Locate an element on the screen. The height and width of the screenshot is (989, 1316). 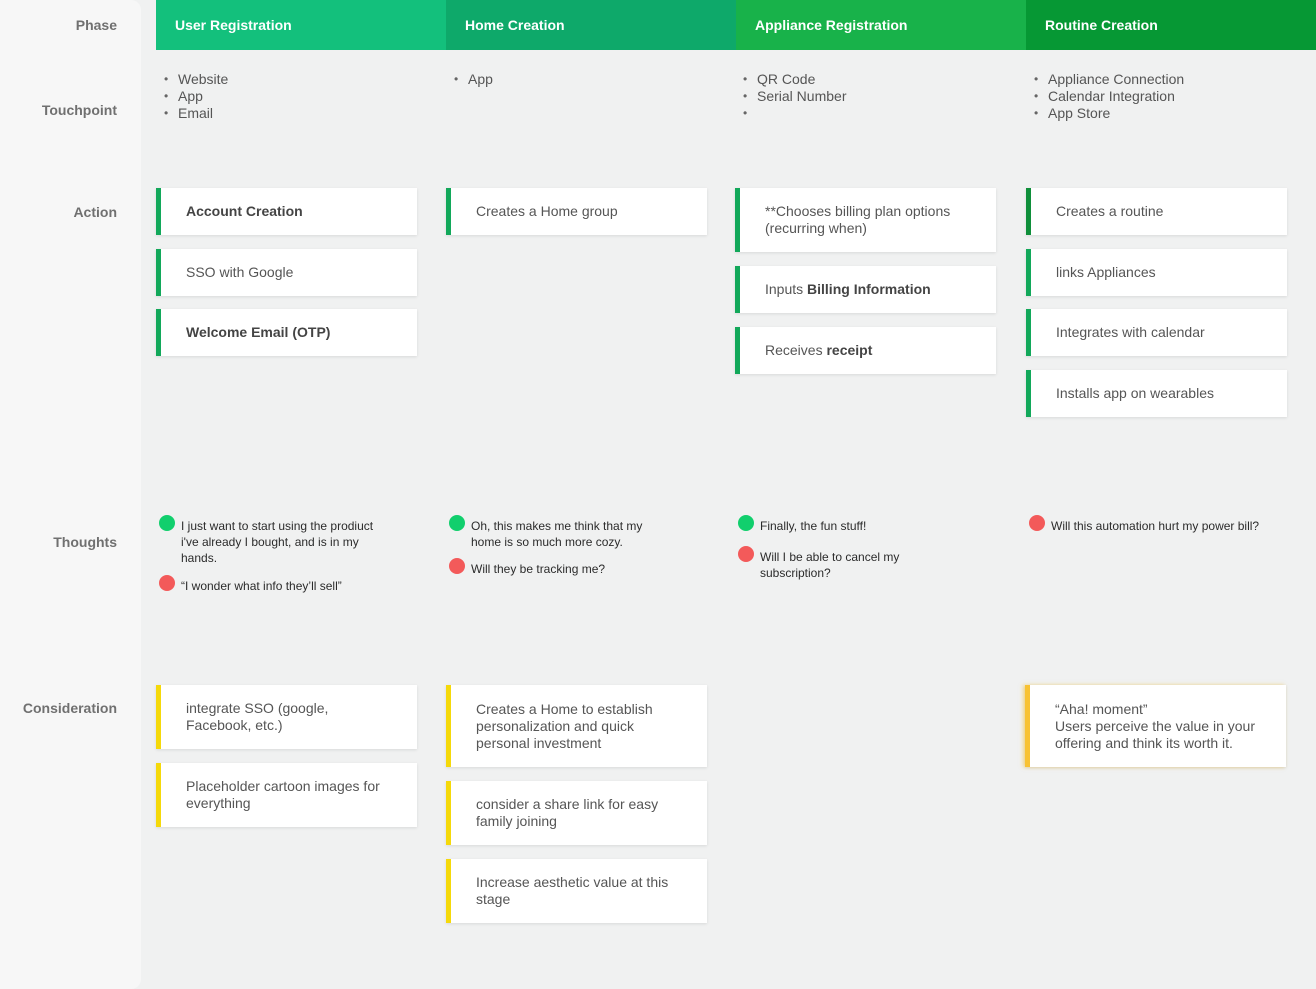
action-card-account-creation: Account Creation is located at coordinates (286, 211).